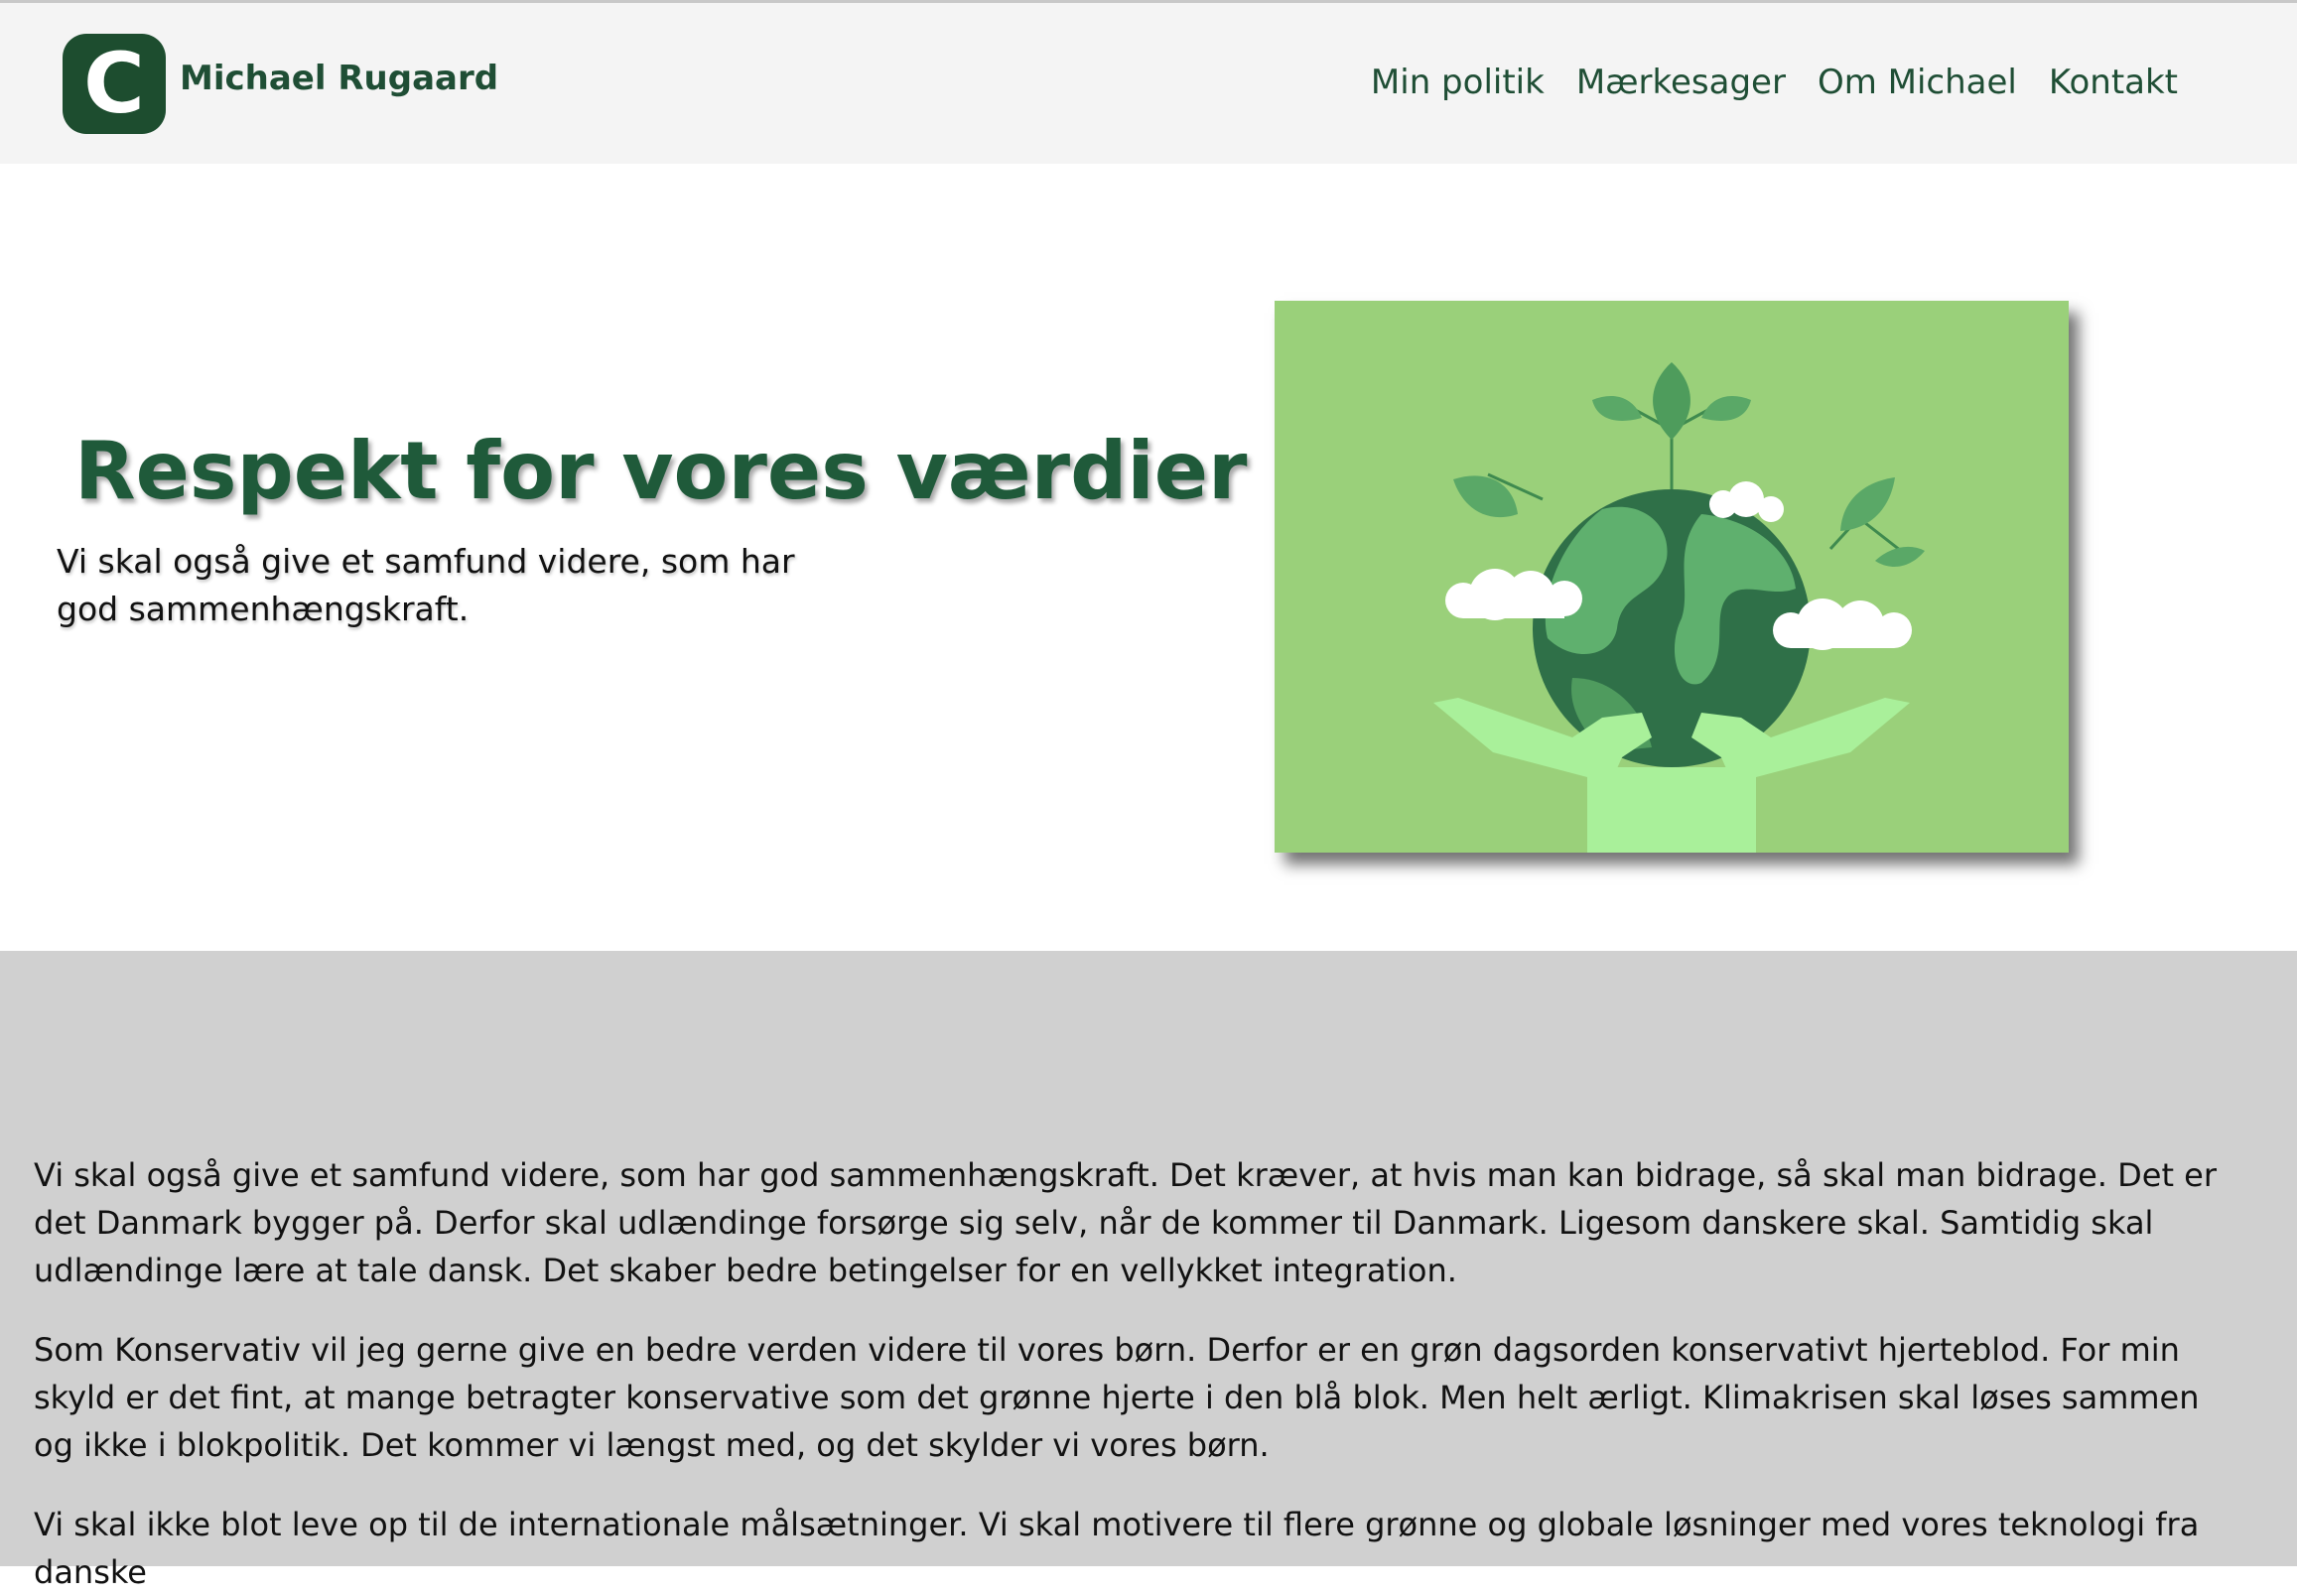  I want to click on globe-in-hands-illustration, so click(1672, 577).